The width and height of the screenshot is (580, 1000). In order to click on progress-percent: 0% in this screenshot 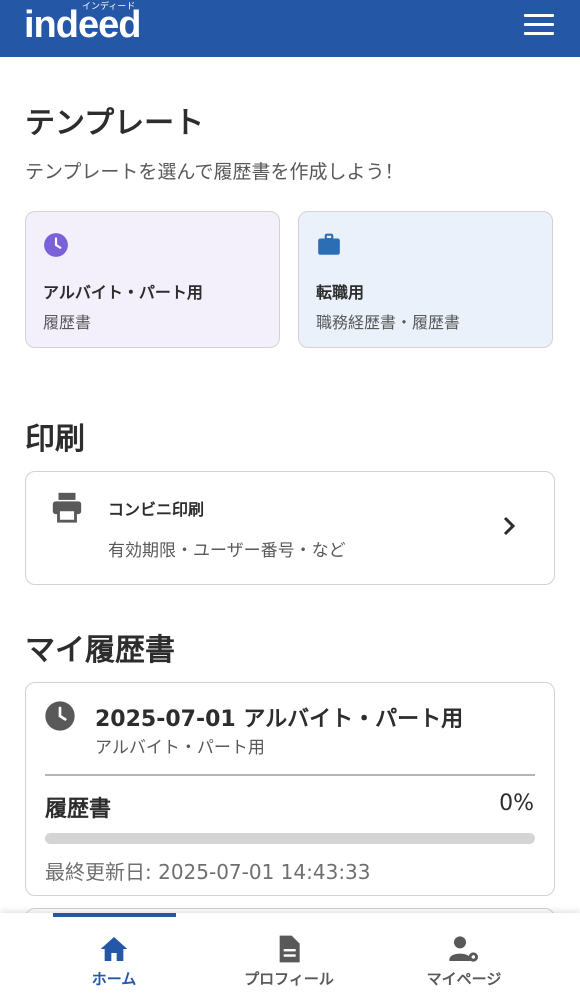, I will do `click(516, 803)`.